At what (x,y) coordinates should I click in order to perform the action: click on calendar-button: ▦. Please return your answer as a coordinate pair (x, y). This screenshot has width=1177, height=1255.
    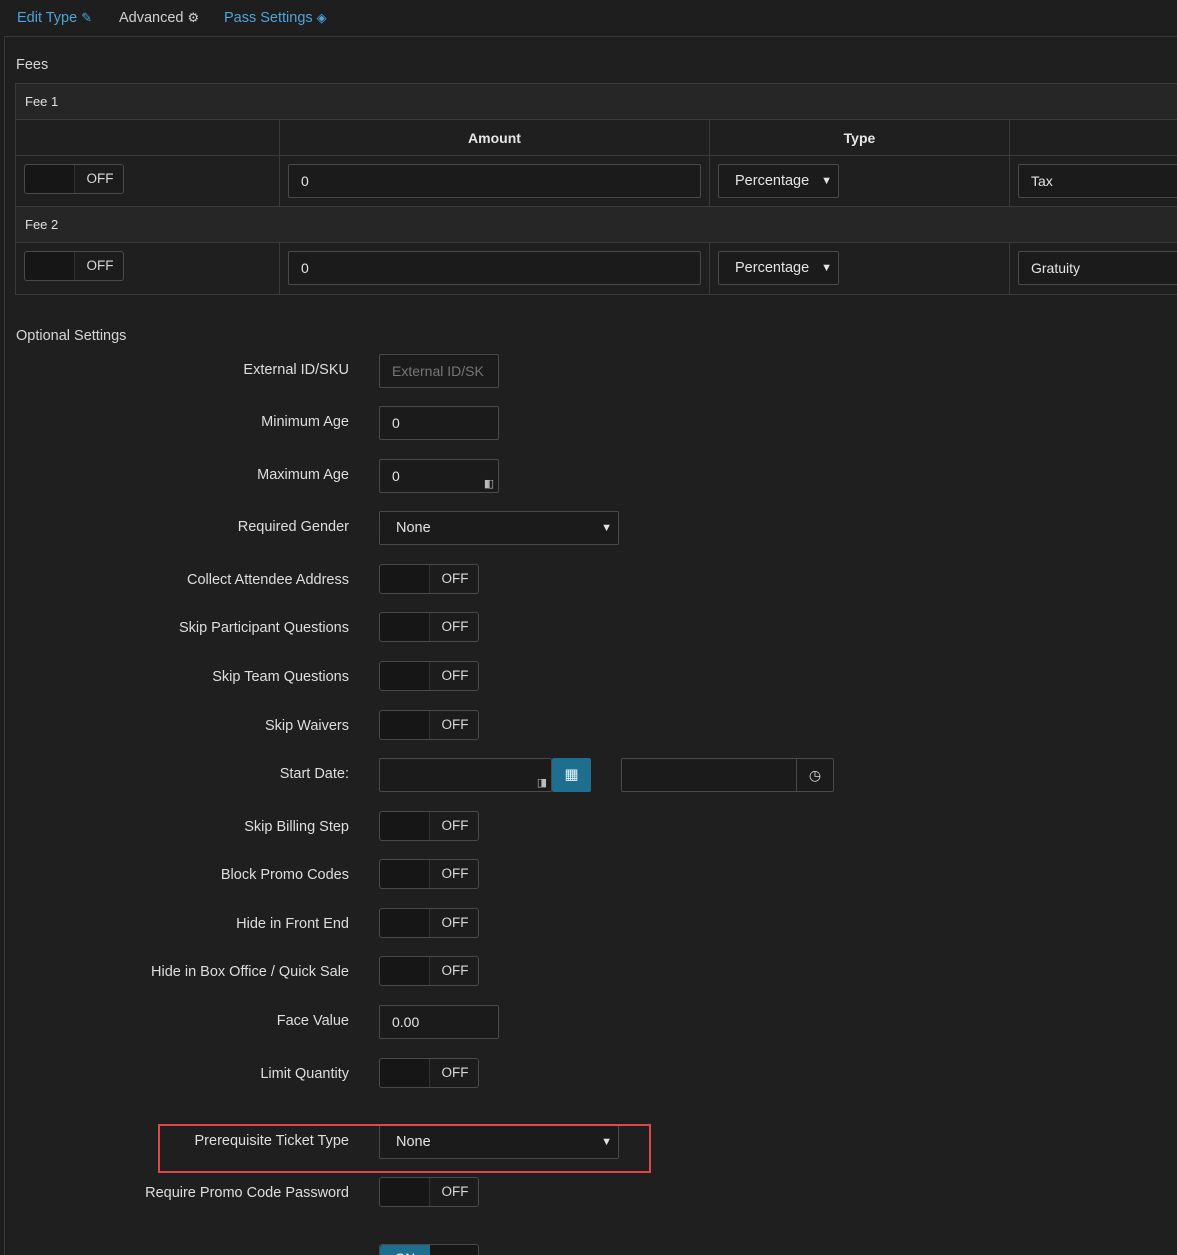
    Looking at the image, I should click on (571, 775).